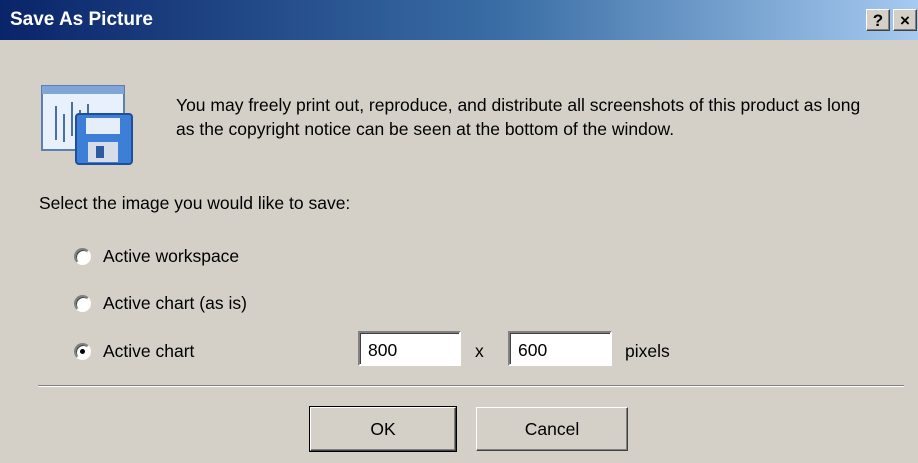 The width and height of the screenshot is (918, 463). What do you see at coordinates (459, 20) in the screenshot?
I see `title-bar: Save As Picture ? ×` at bounding box center [459, 20].